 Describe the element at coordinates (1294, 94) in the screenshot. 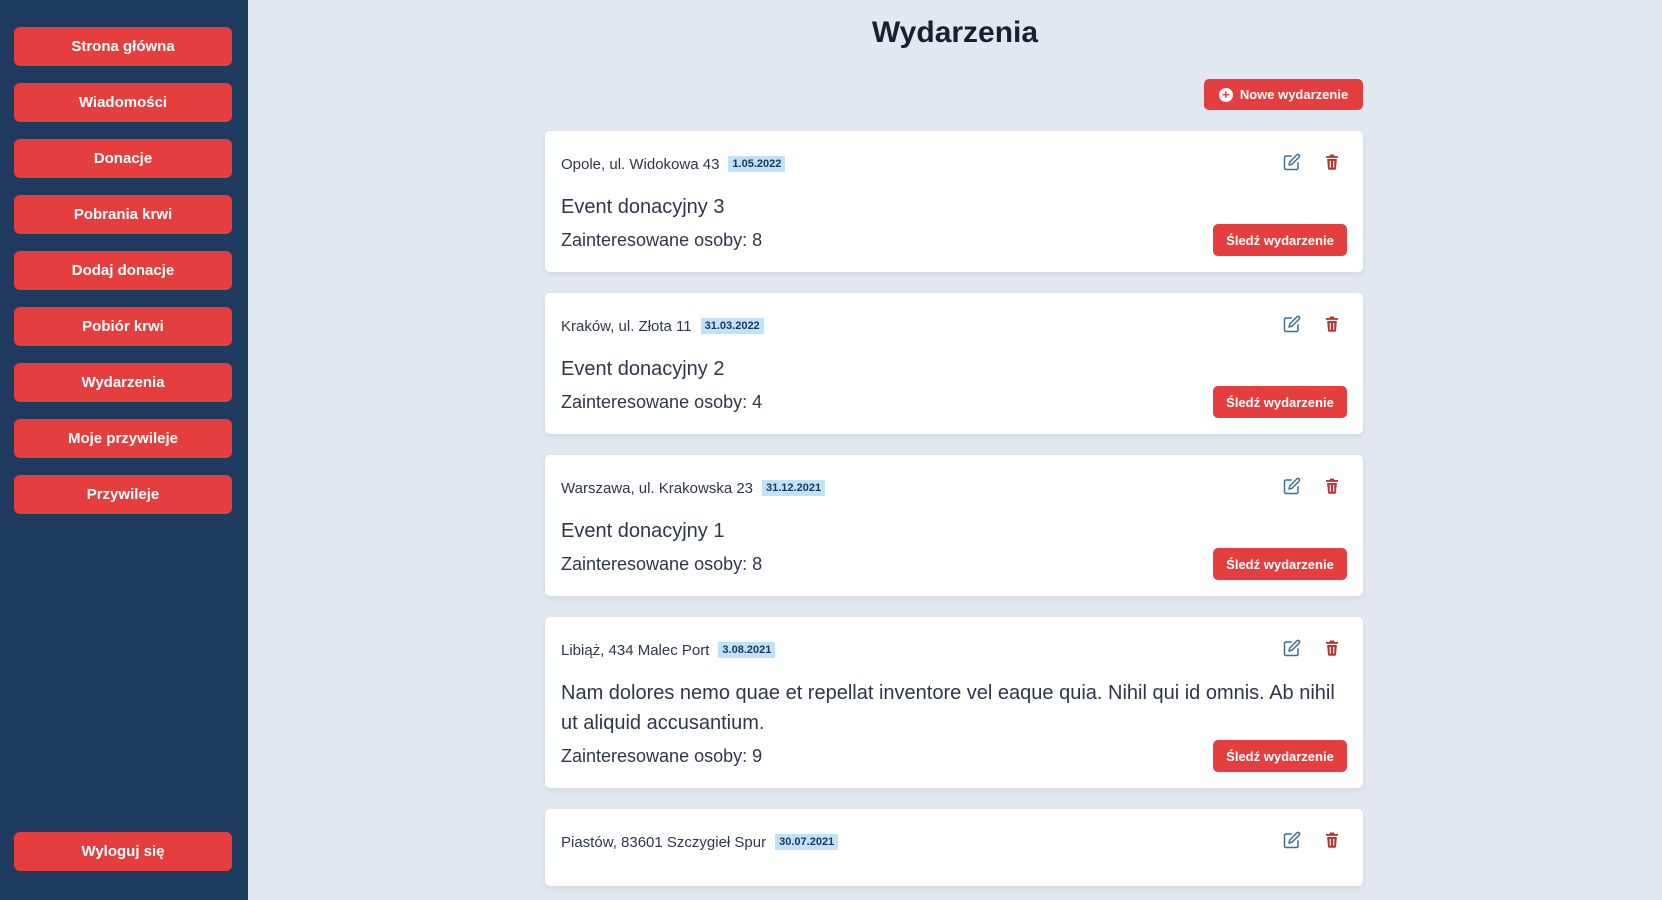

I see `new-event-label: Nowe wydarzenie` at that location.